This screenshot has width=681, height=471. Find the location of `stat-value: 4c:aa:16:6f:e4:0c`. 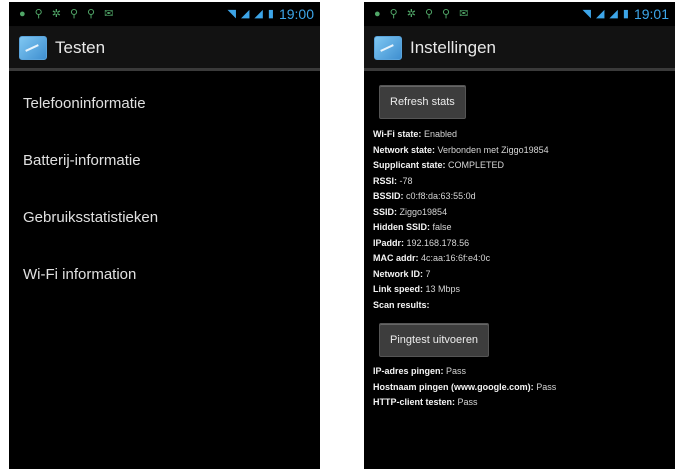

stat-value: 4c:aa:16:6f:e4:0c is located at coordinates (456, 258).